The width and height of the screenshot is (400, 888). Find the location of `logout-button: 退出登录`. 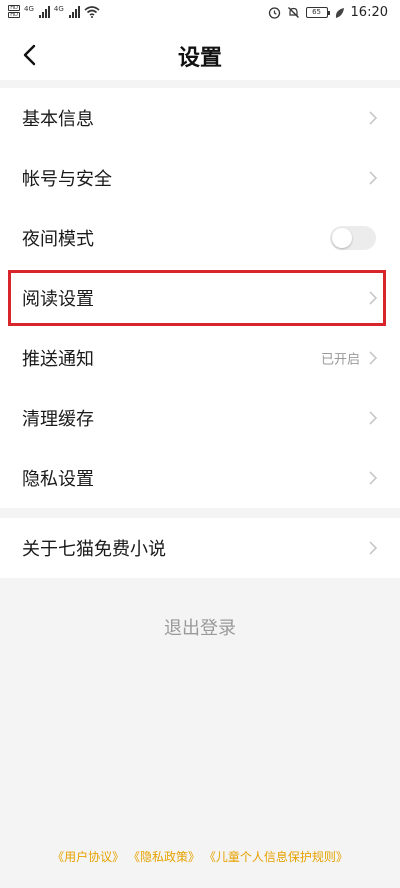

logout-button: 退出登录 is located at coordinates (200, 627).